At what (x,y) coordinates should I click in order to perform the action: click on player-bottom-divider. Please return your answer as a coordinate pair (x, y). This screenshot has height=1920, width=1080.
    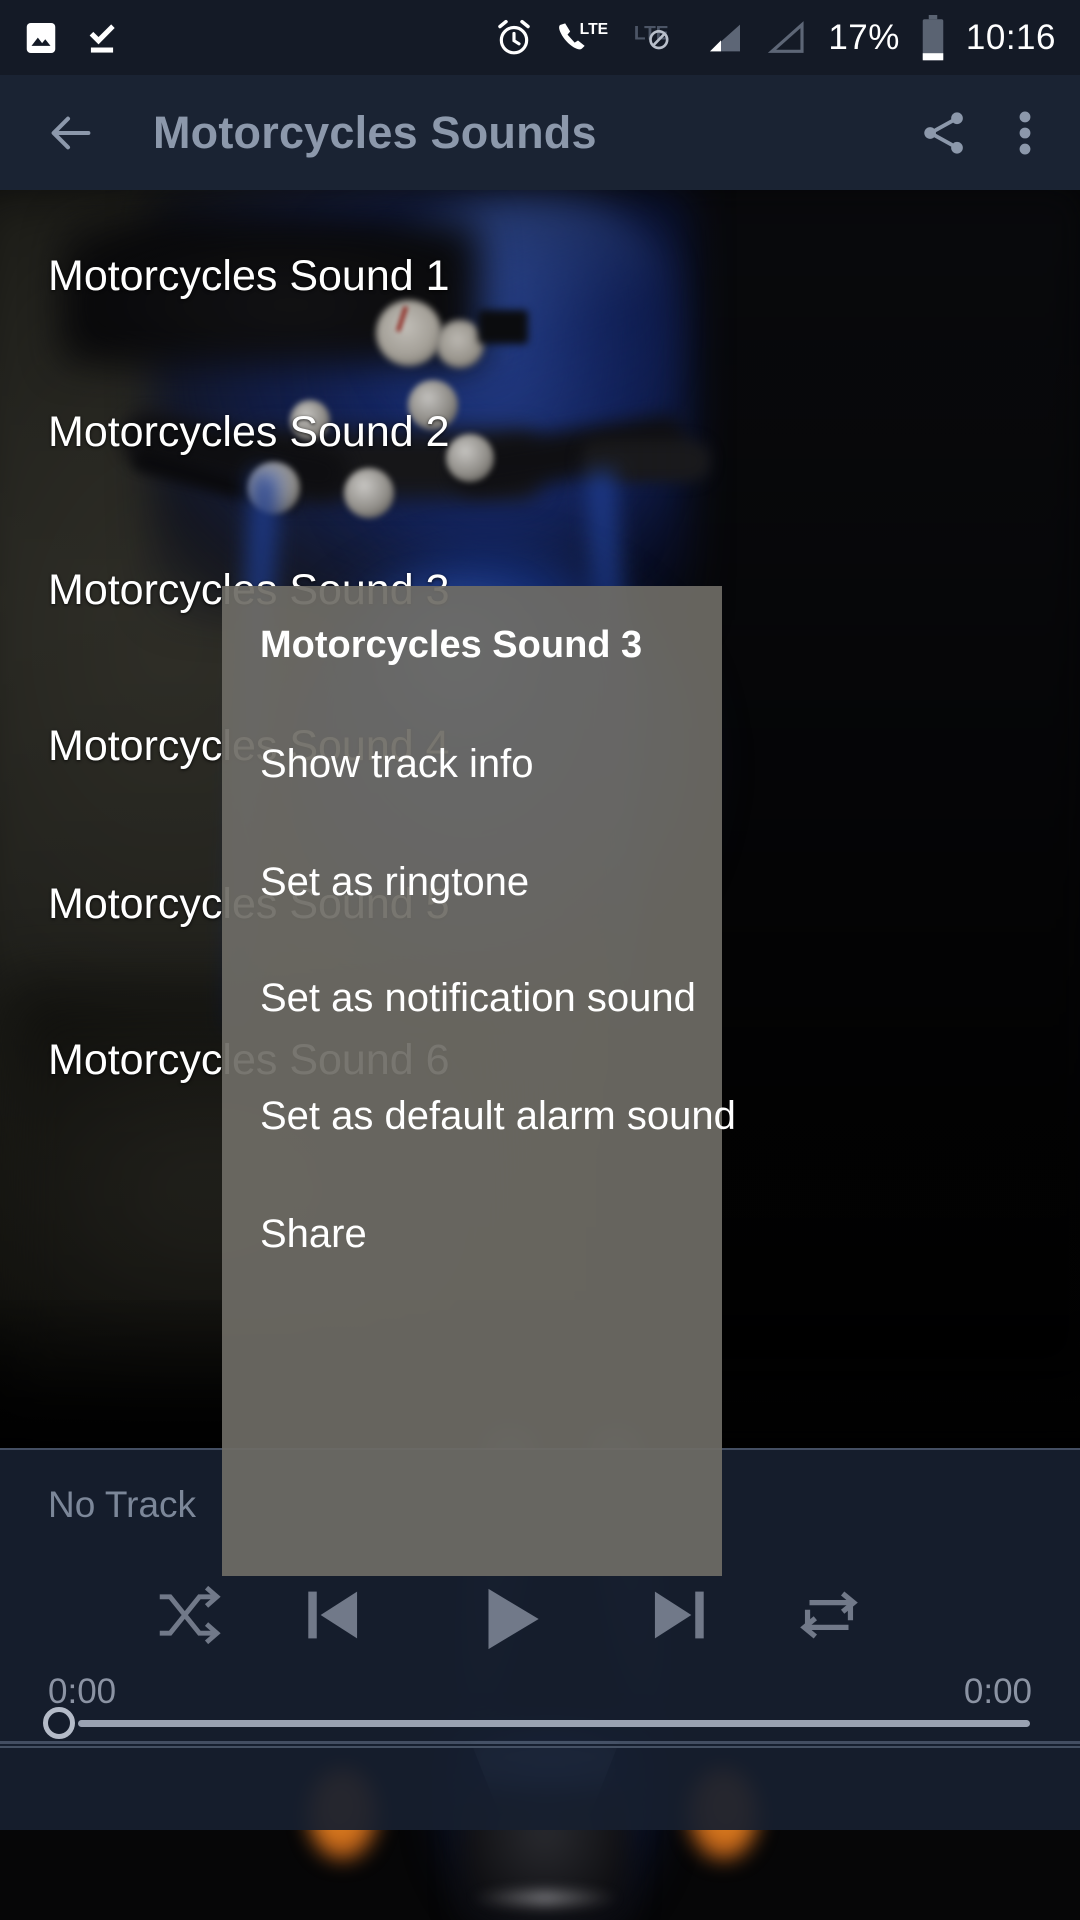
    Looking at the image, I should click on (540, 1742).